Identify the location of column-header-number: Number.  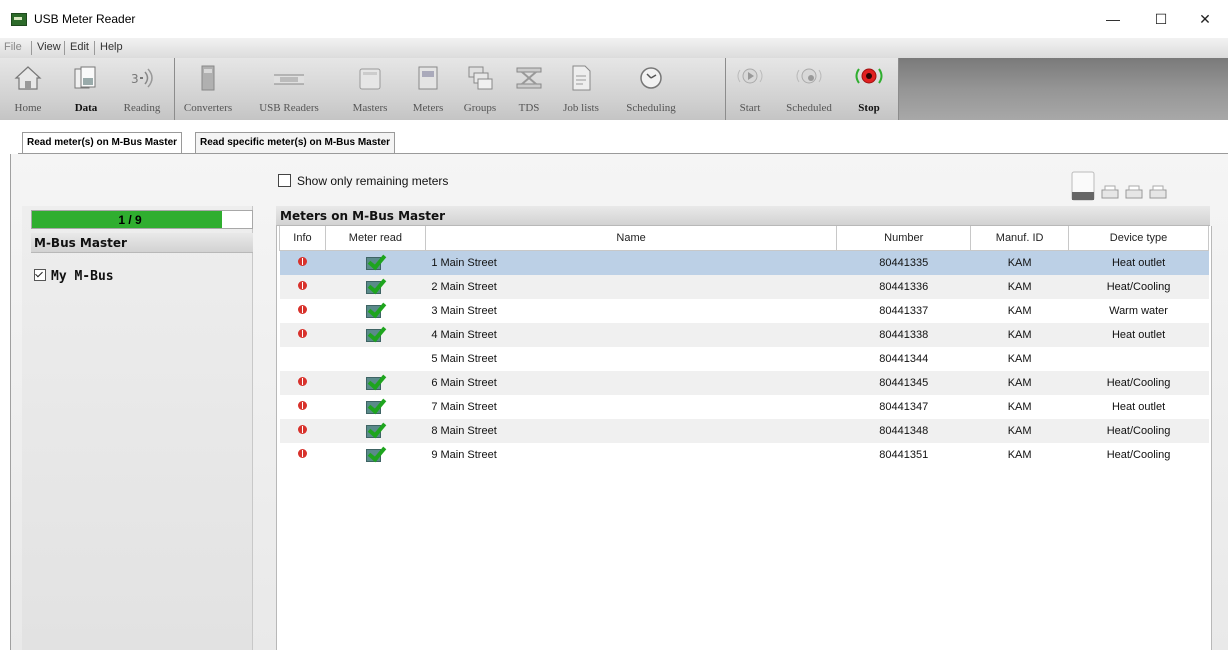
(904, 238).